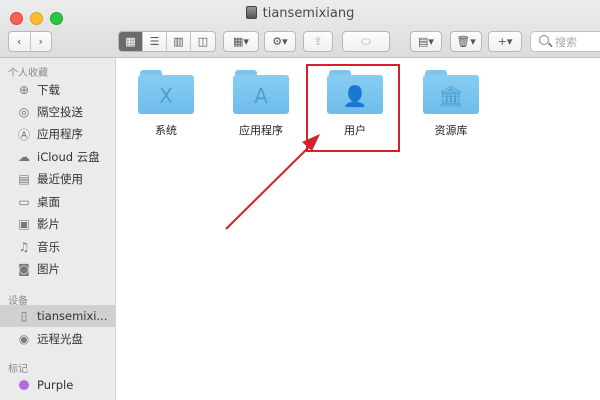 This screenshot has height=400, width=600. What do you see at coordinates (272, 182) in the screenshot?
I see `annotation-arrow-icon` at bounding box center [272, 182].